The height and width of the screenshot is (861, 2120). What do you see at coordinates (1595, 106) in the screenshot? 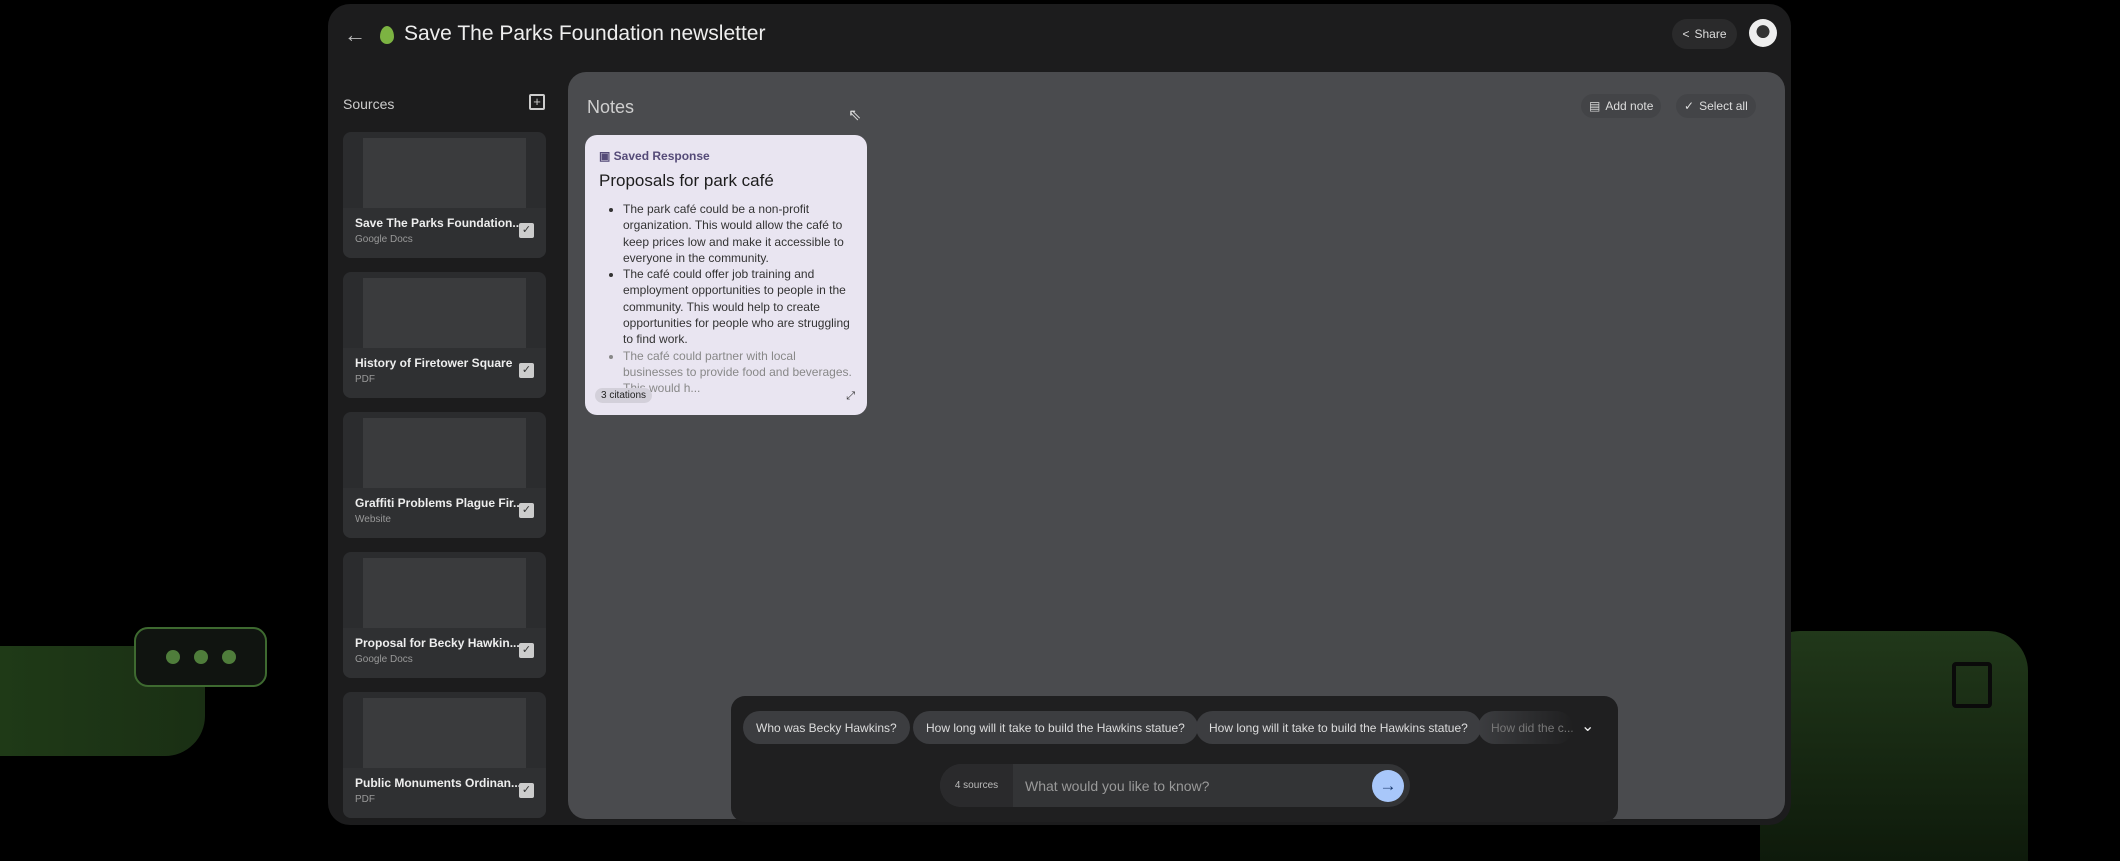
I see `note-icon: ▤` at bounding box center [1595, 106].